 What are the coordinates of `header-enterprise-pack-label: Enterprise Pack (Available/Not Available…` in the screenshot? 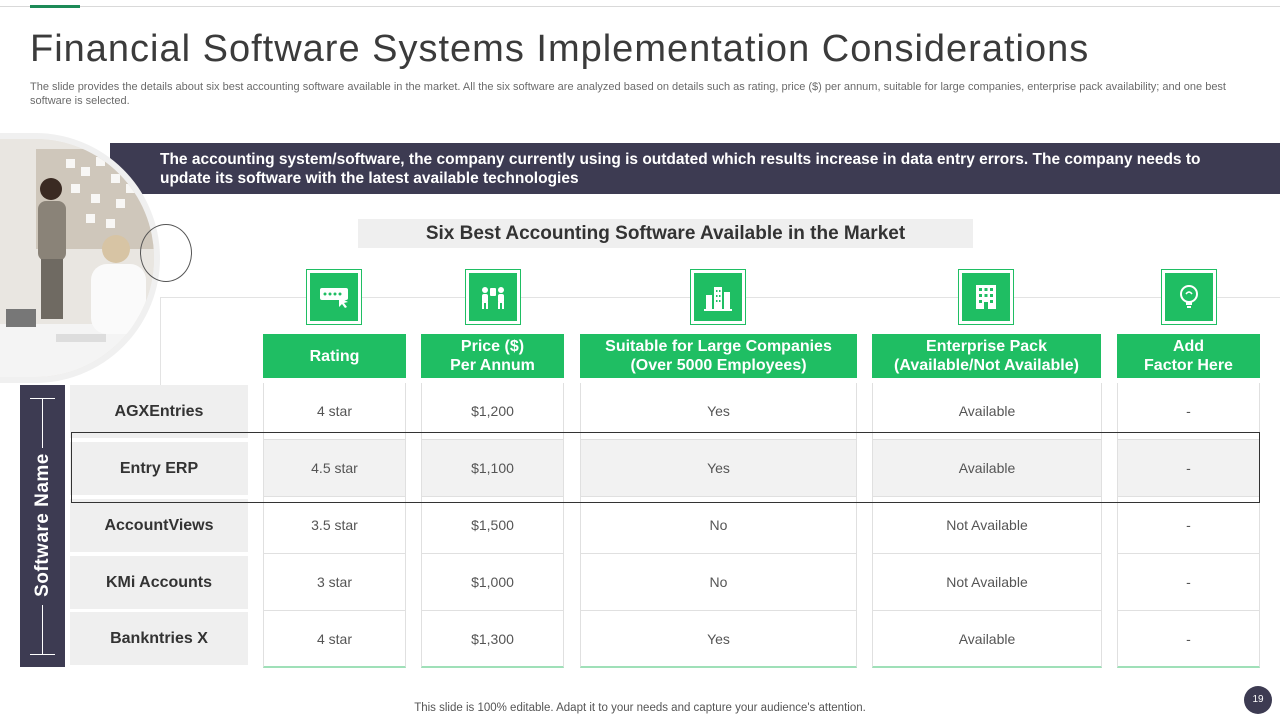 It's located at (986, 356).